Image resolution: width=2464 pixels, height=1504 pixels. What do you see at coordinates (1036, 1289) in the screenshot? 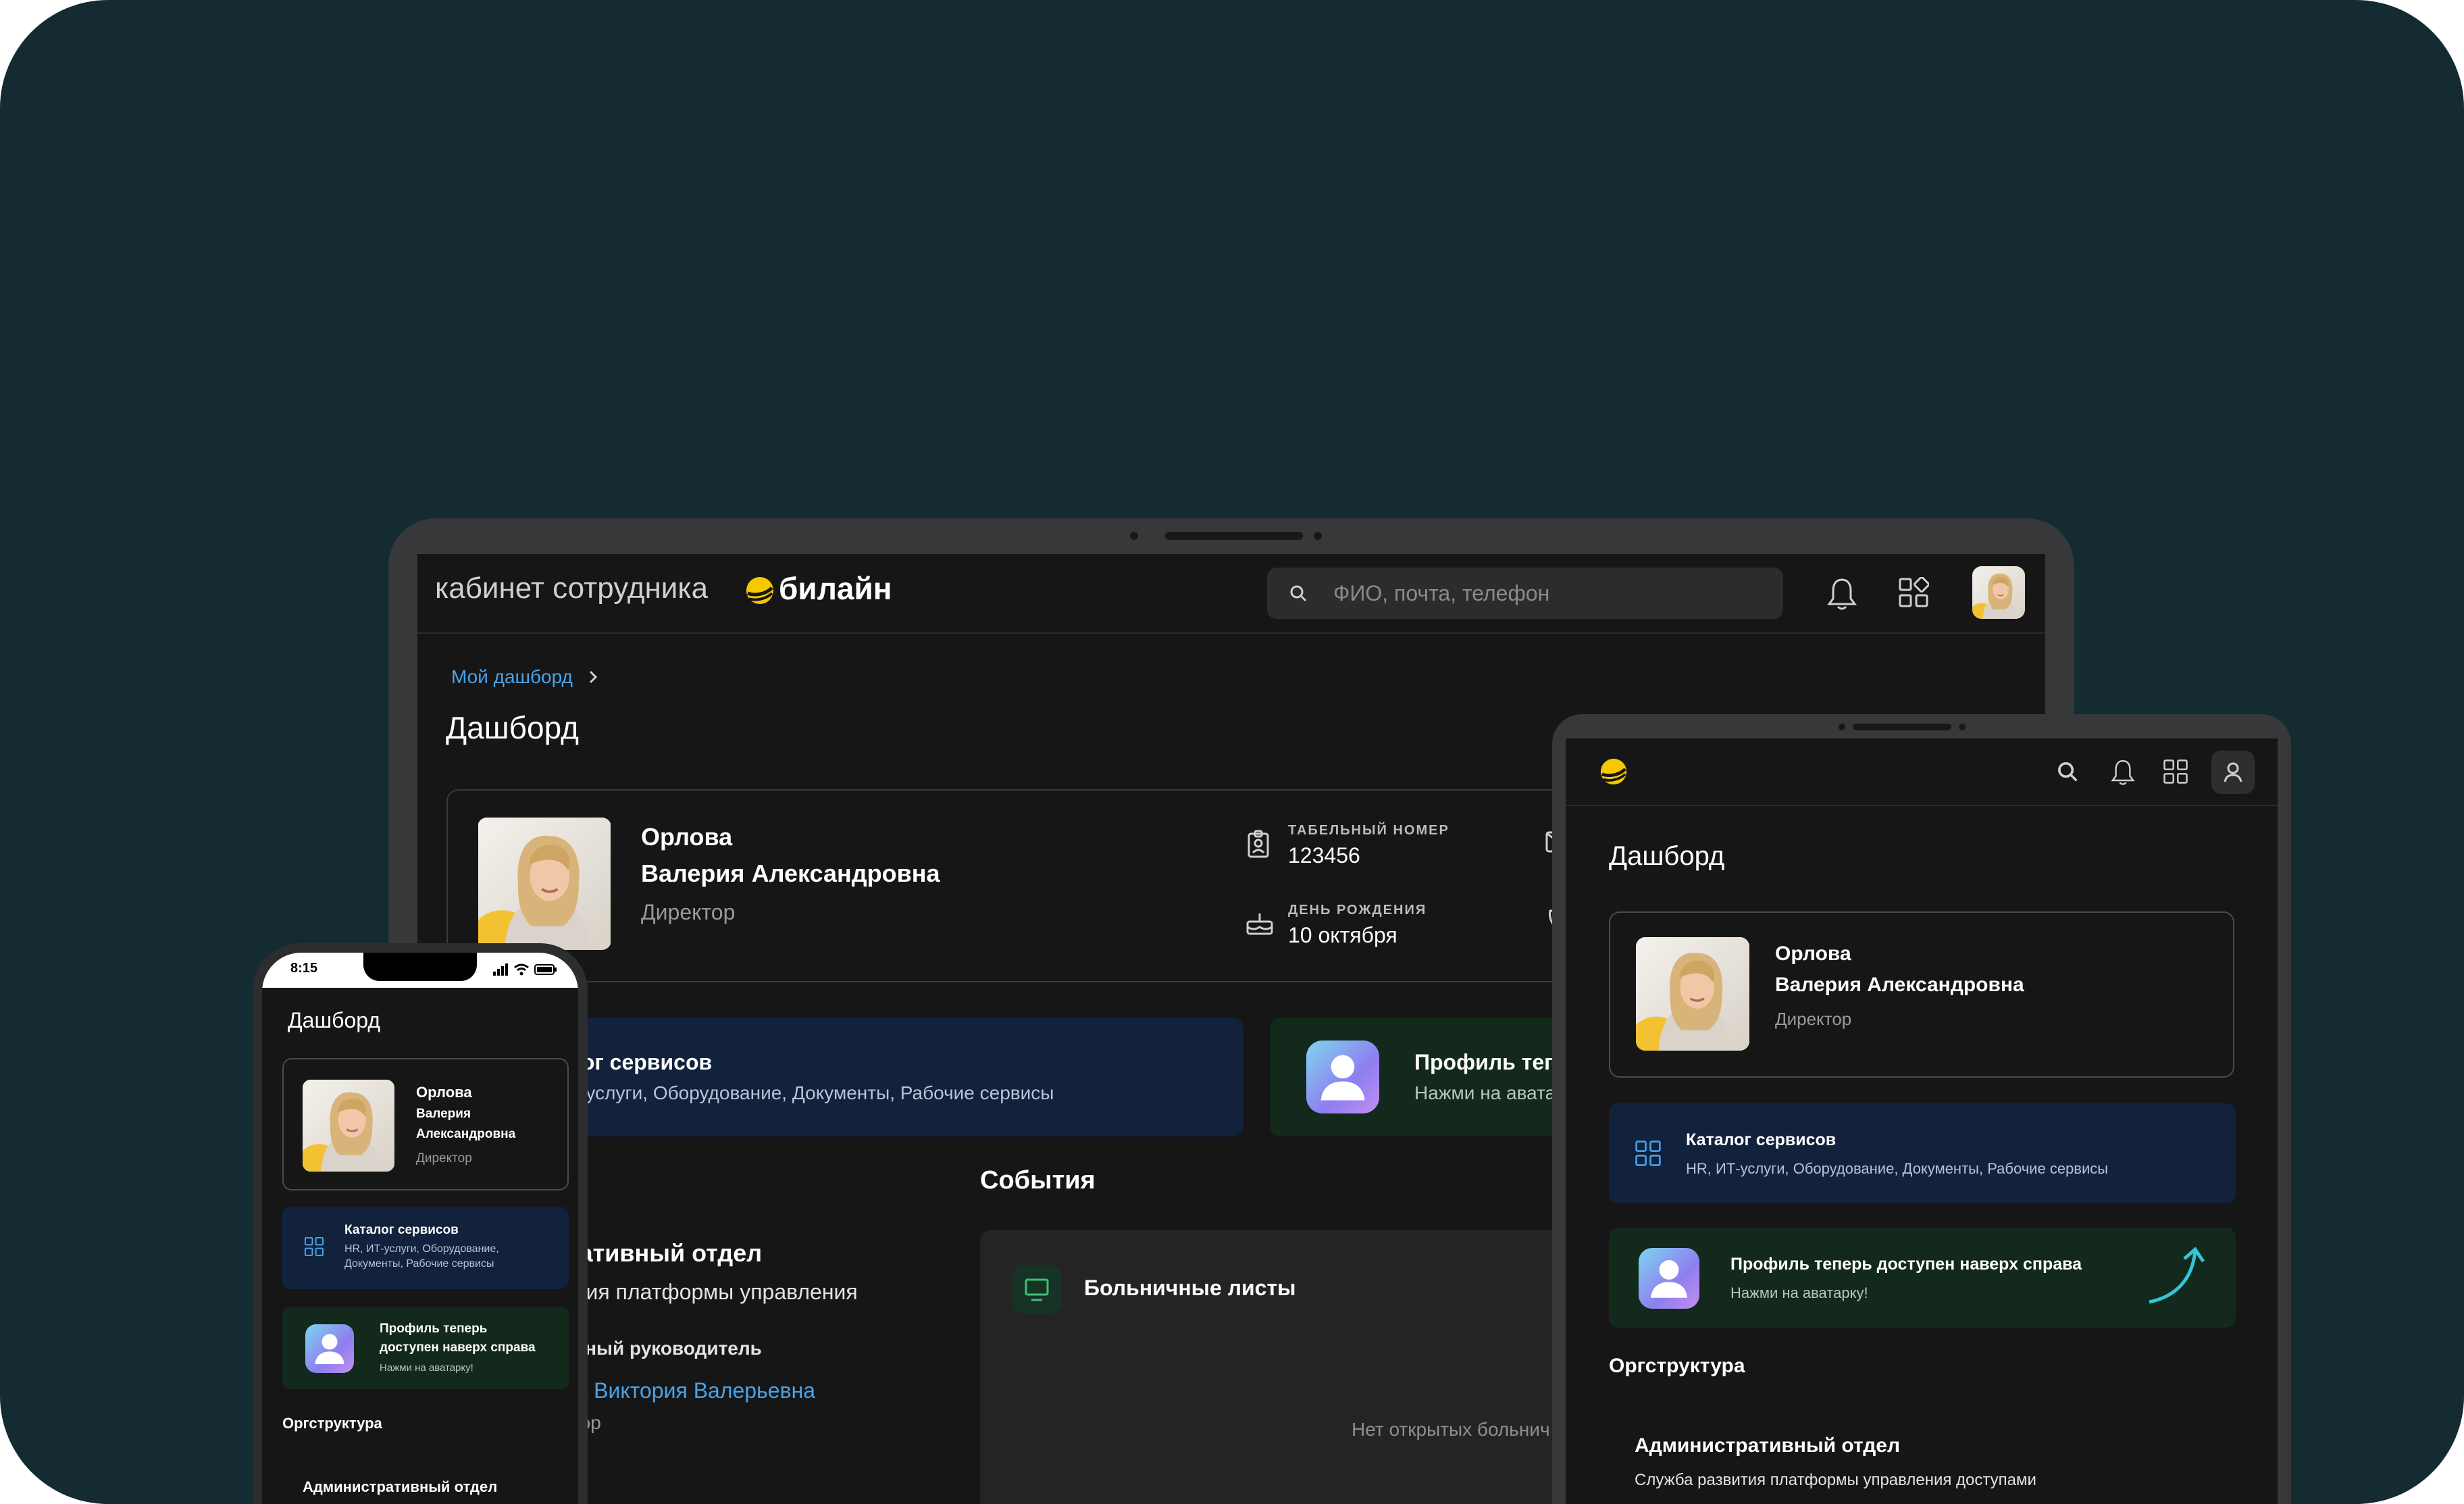
I see `monitor-icon` at bounding box center [1036, 1289].